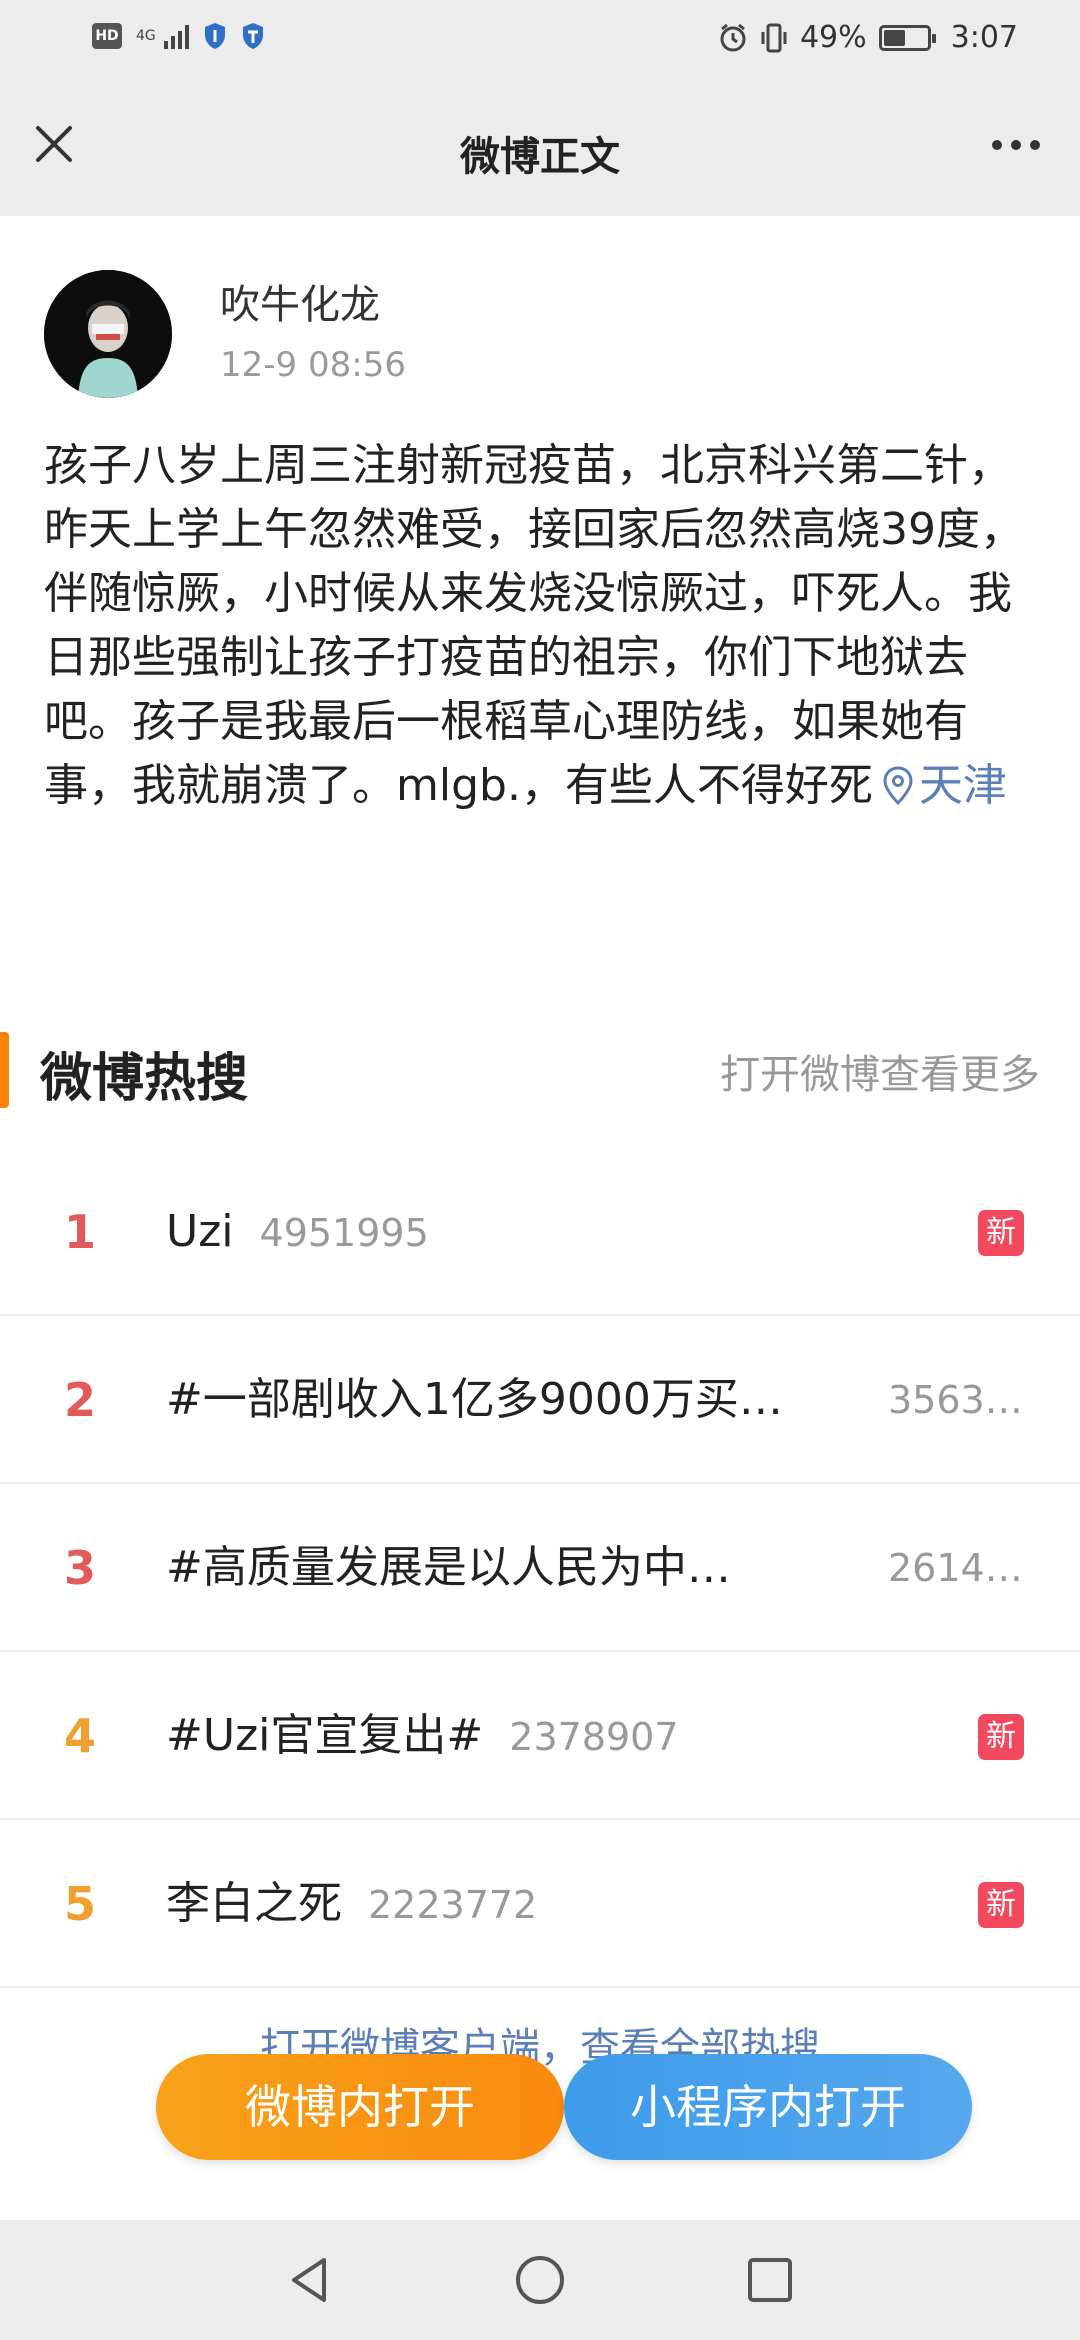 Image resolution: width=1080 pixels, height=2340 pixels. I want to click on location-link: 天津, so click(963, 785).